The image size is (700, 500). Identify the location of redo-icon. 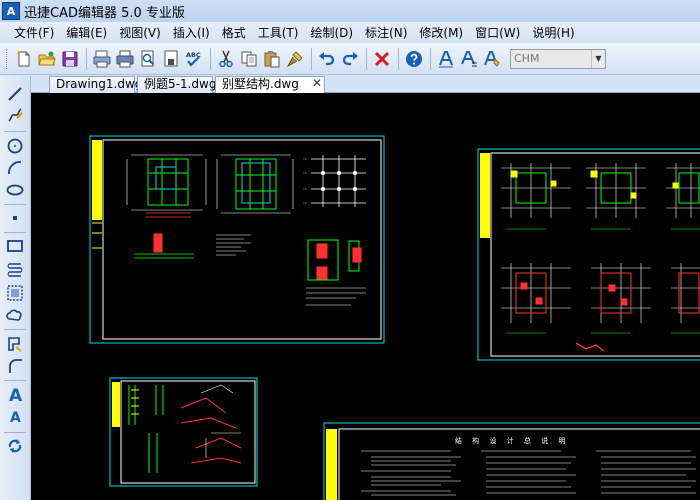
(350, 58).